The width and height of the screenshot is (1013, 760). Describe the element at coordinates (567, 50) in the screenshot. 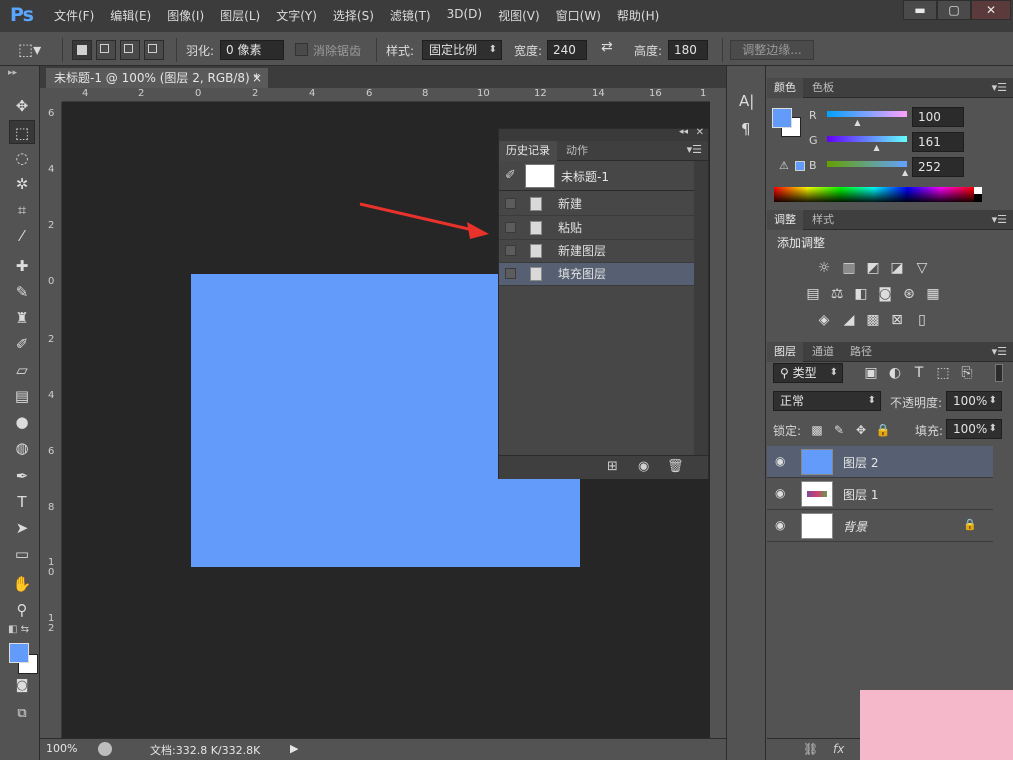

I see `width-input: 240` at that location.